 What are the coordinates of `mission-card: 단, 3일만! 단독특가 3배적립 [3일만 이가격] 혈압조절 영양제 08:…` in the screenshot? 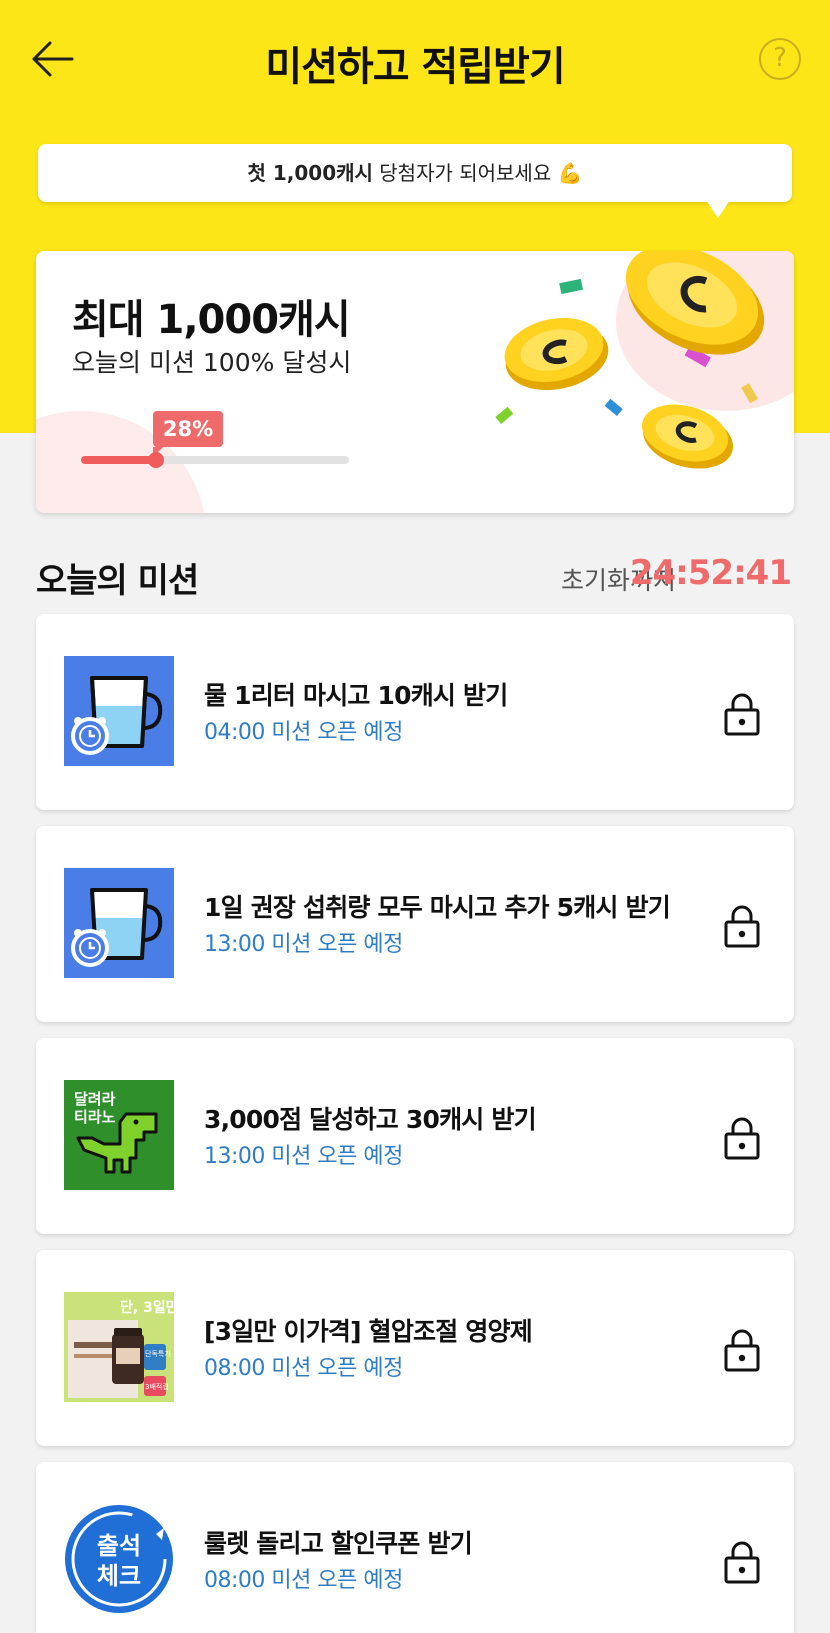 It's located at (415, 1348).